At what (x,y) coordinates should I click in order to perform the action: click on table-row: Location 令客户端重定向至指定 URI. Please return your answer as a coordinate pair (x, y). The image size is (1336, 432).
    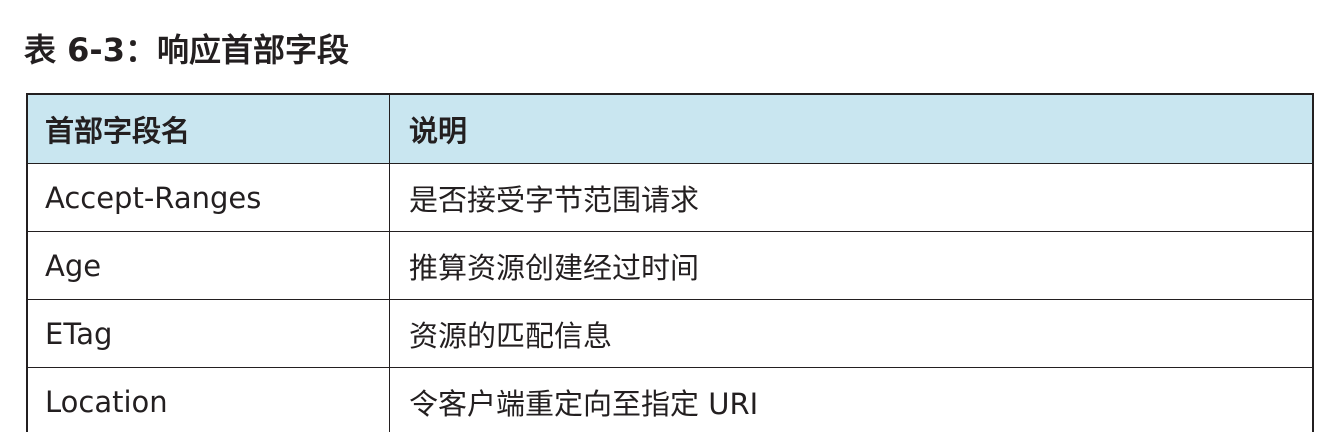
    Looking at the image, I should click on (670, 400).